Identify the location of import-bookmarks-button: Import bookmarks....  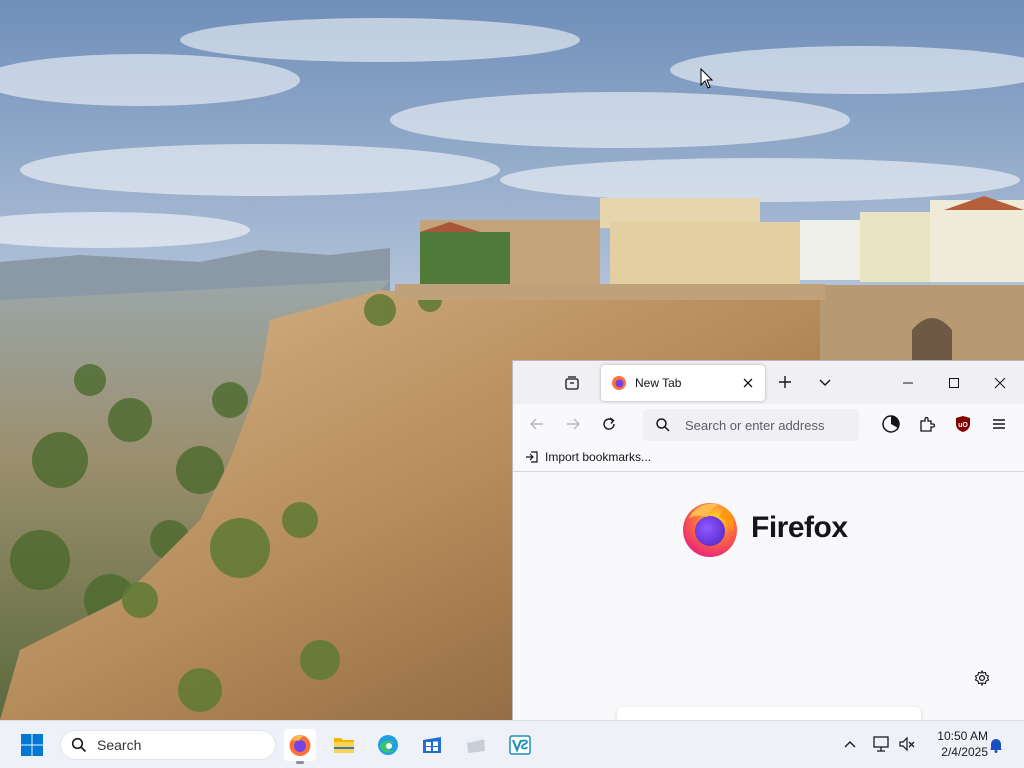
(588, 457).